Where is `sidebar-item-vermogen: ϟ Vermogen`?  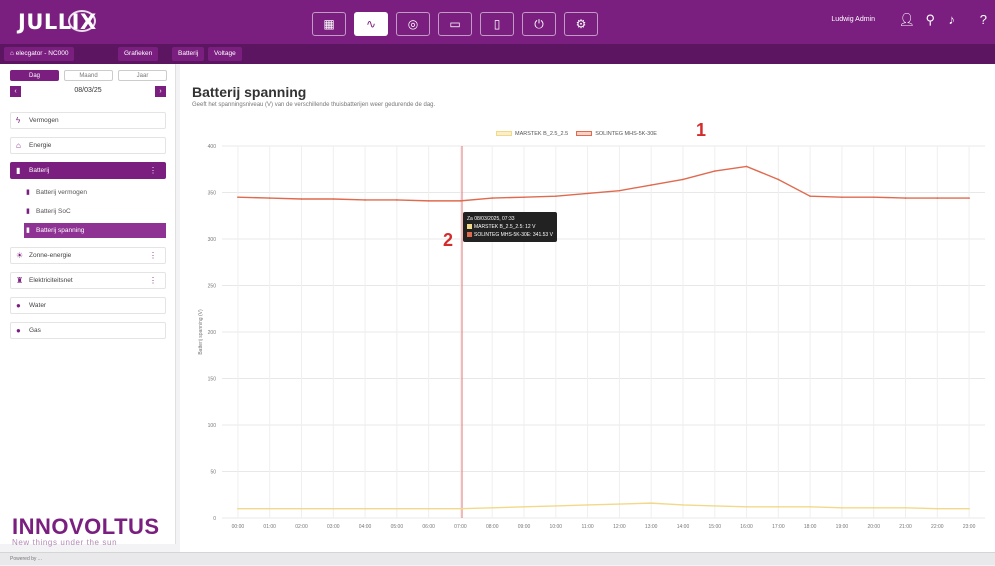 sidebar-item-vermogen: ϟ Vermogen is located at coordinates (88, 120).